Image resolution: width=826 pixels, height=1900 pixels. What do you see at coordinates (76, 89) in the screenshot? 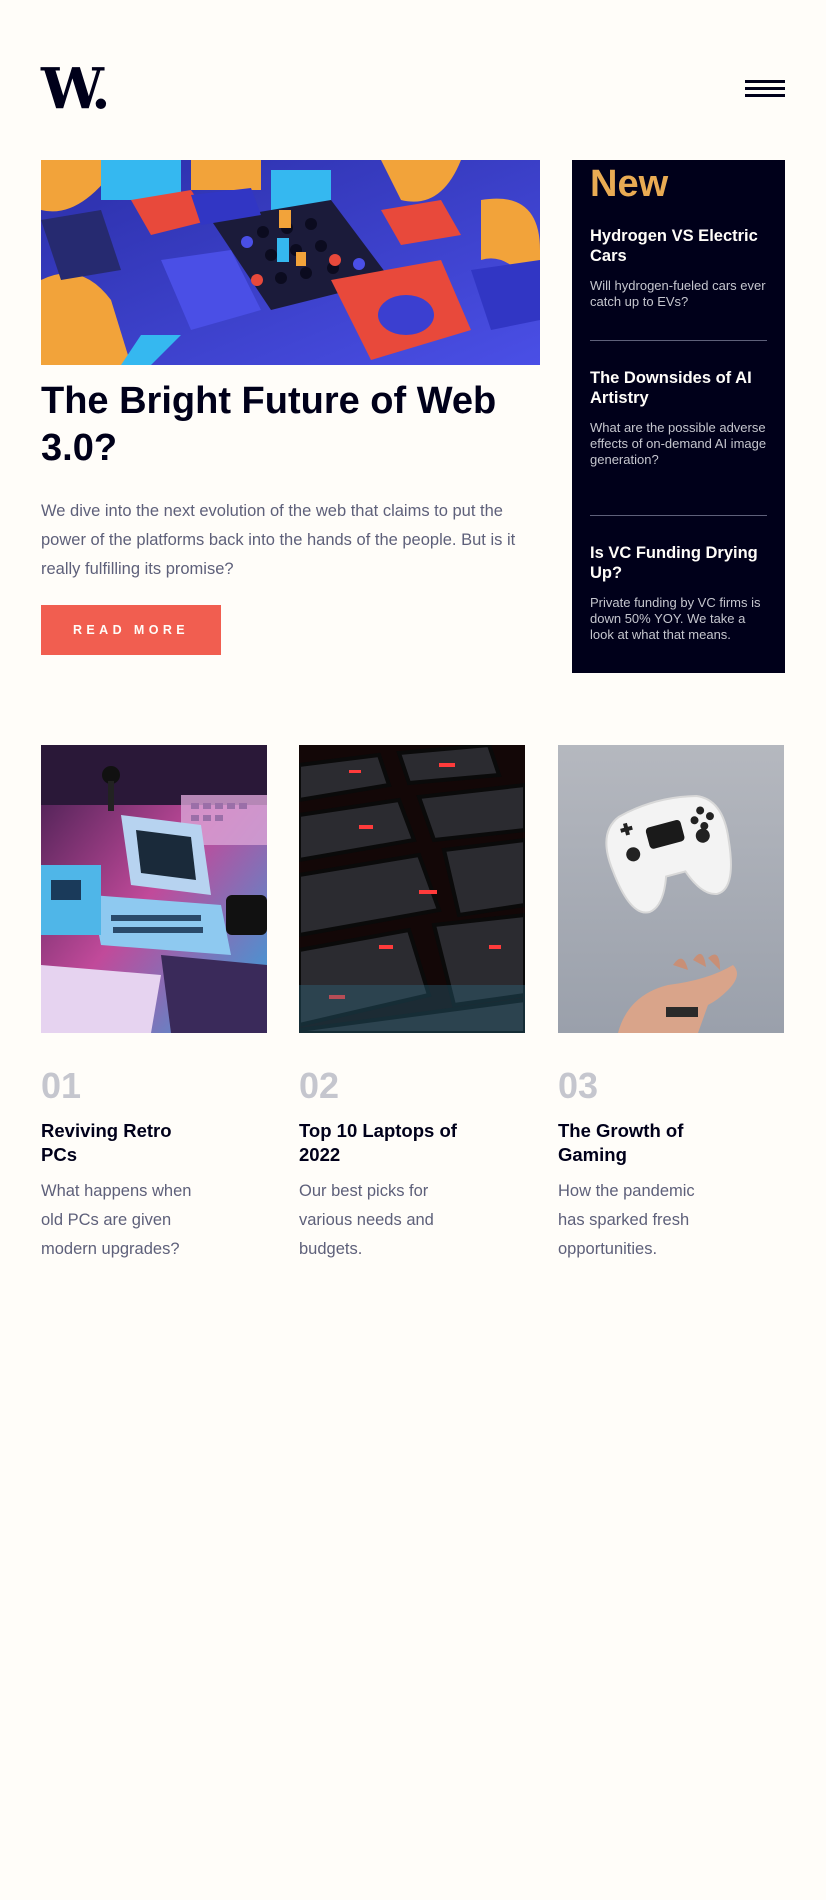
I see `site-logo: W.` at bounding box center [76, 89].